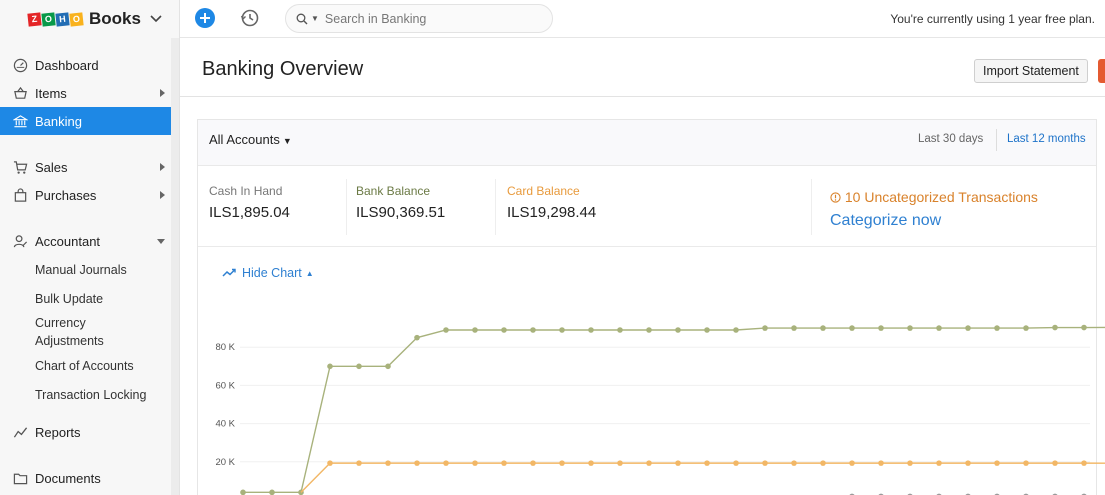 The height and width of the screenshot is (495, 1105). Describe the element at coordinates (702, 477) in the screenshot. I see `series-line-card-balance` at that location.